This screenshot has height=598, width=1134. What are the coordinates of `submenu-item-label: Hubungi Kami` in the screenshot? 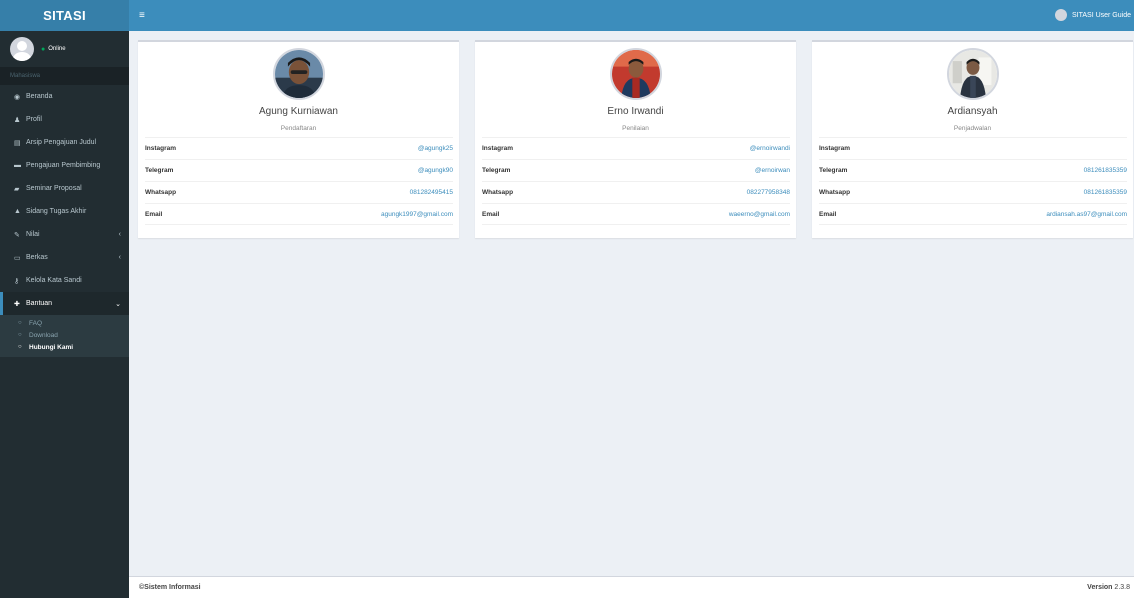 It's located at (51, 347).